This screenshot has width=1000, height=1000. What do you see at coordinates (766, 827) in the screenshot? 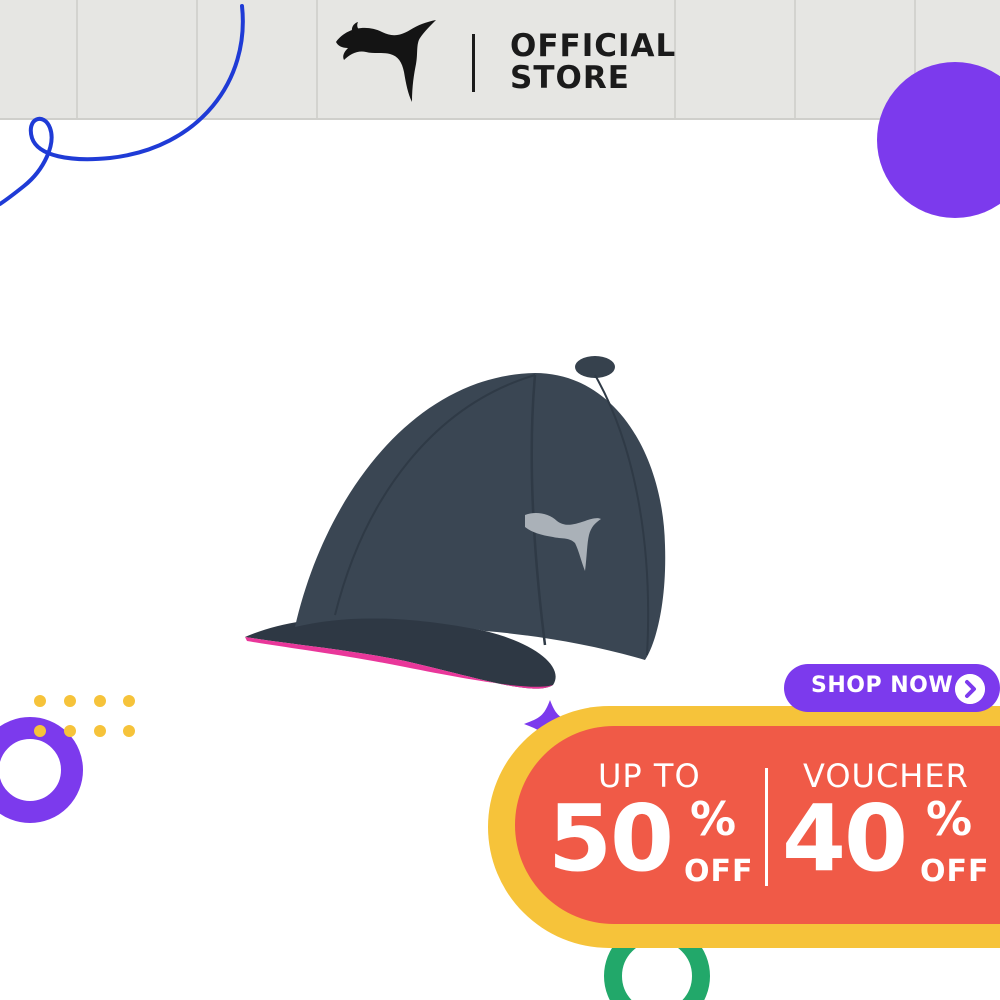
I see `promo-divider` at bounding box center [766, 827].